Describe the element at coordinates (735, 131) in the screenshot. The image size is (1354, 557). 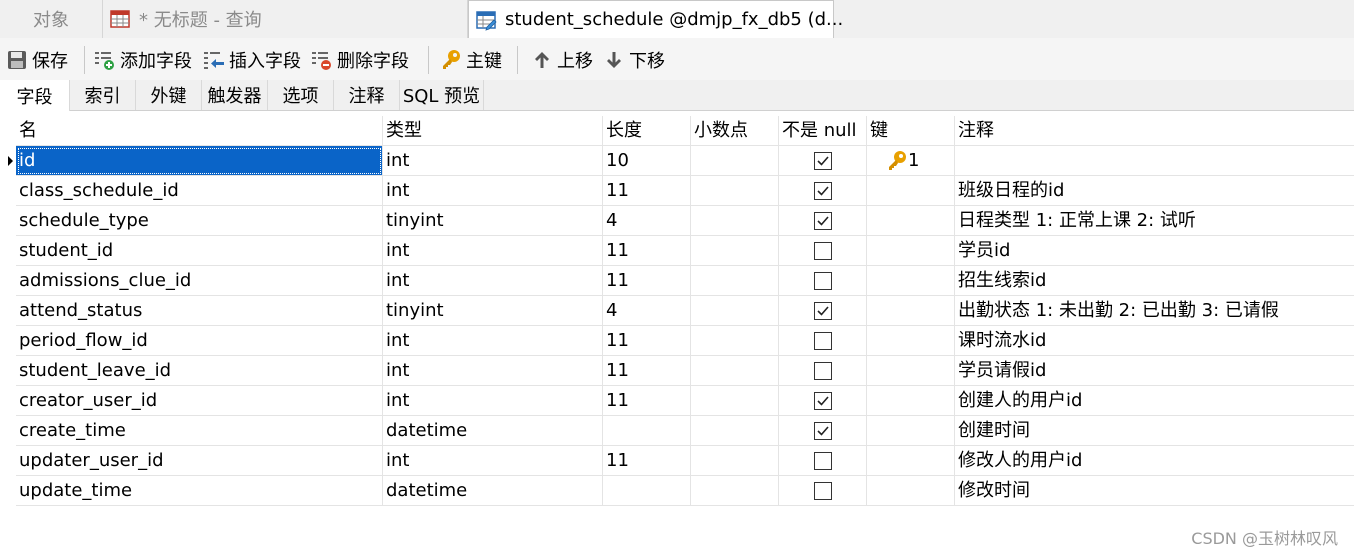
I see `column-header-decimals: 小数点` at that location.